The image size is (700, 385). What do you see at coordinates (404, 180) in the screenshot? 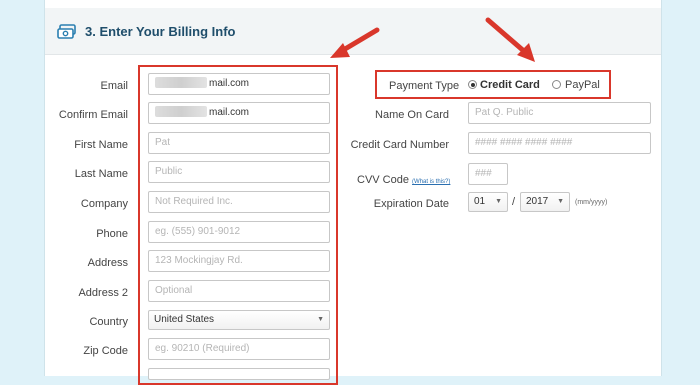
I see `cvv-label: CVV Code (What is this?)` at bounding box center [404, 180].